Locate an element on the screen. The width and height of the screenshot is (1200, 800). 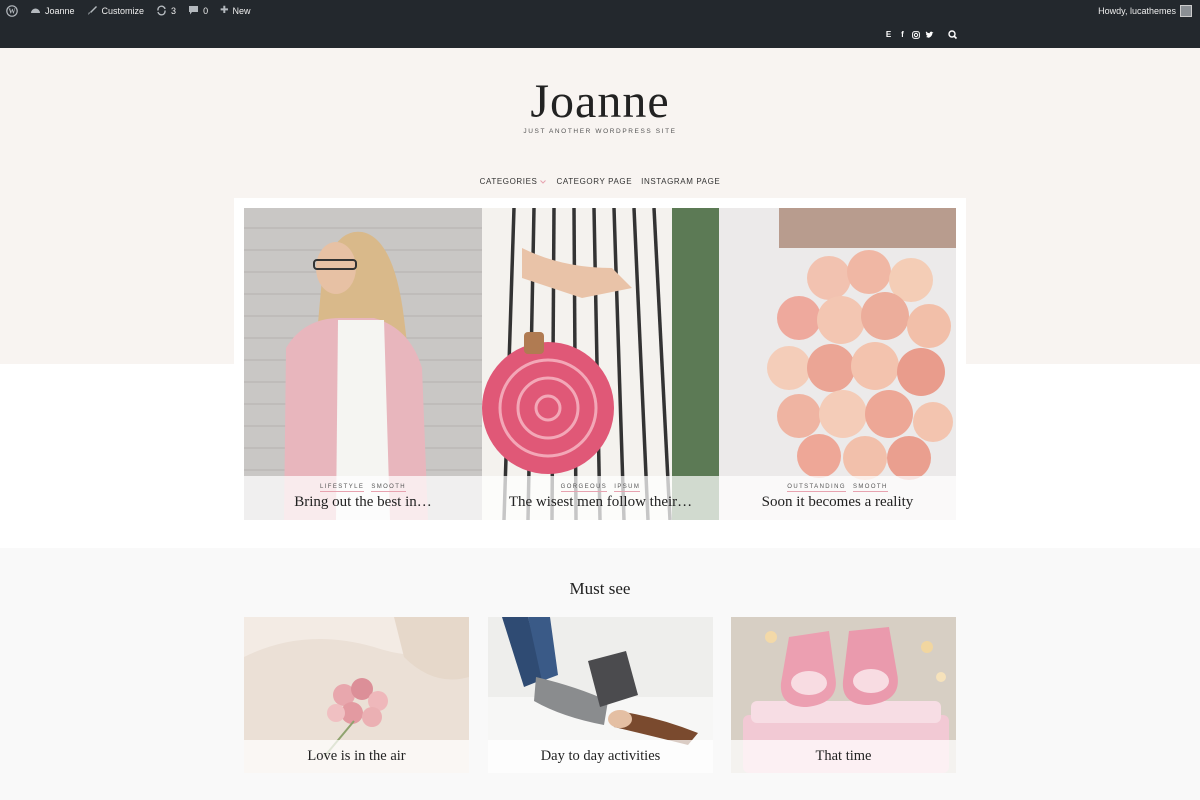
slide-categories: GORGEOUS IPSUM is located at coordinates (600, 488).